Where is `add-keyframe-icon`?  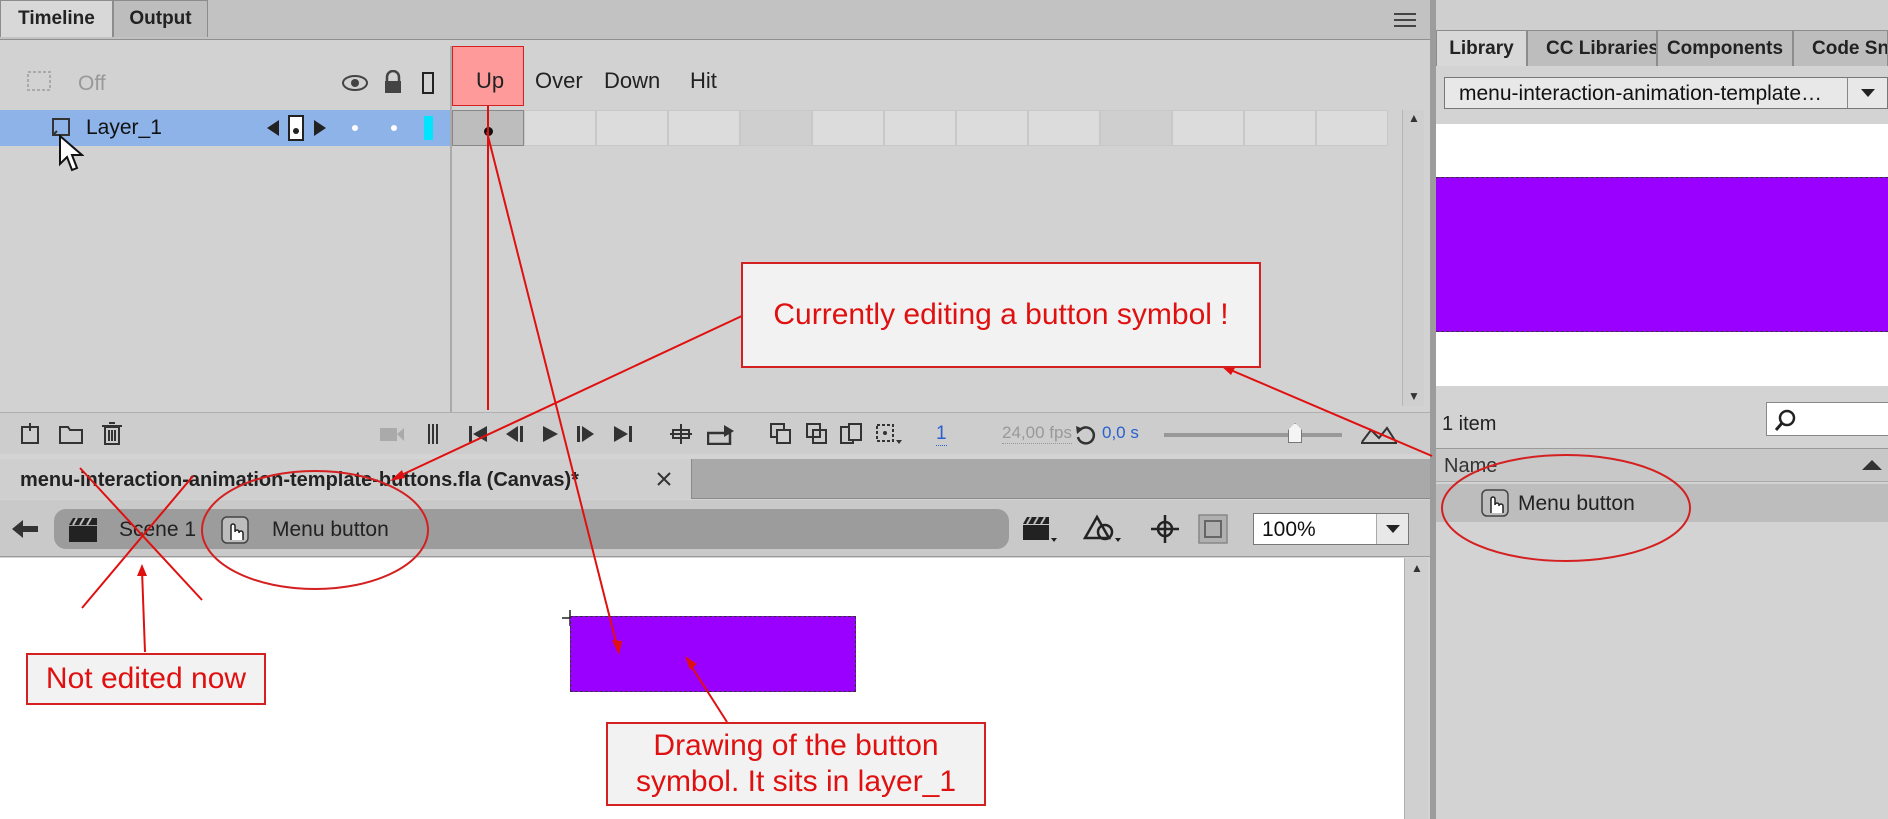
add-keyframe-icon is located at coordinates (296, 128).